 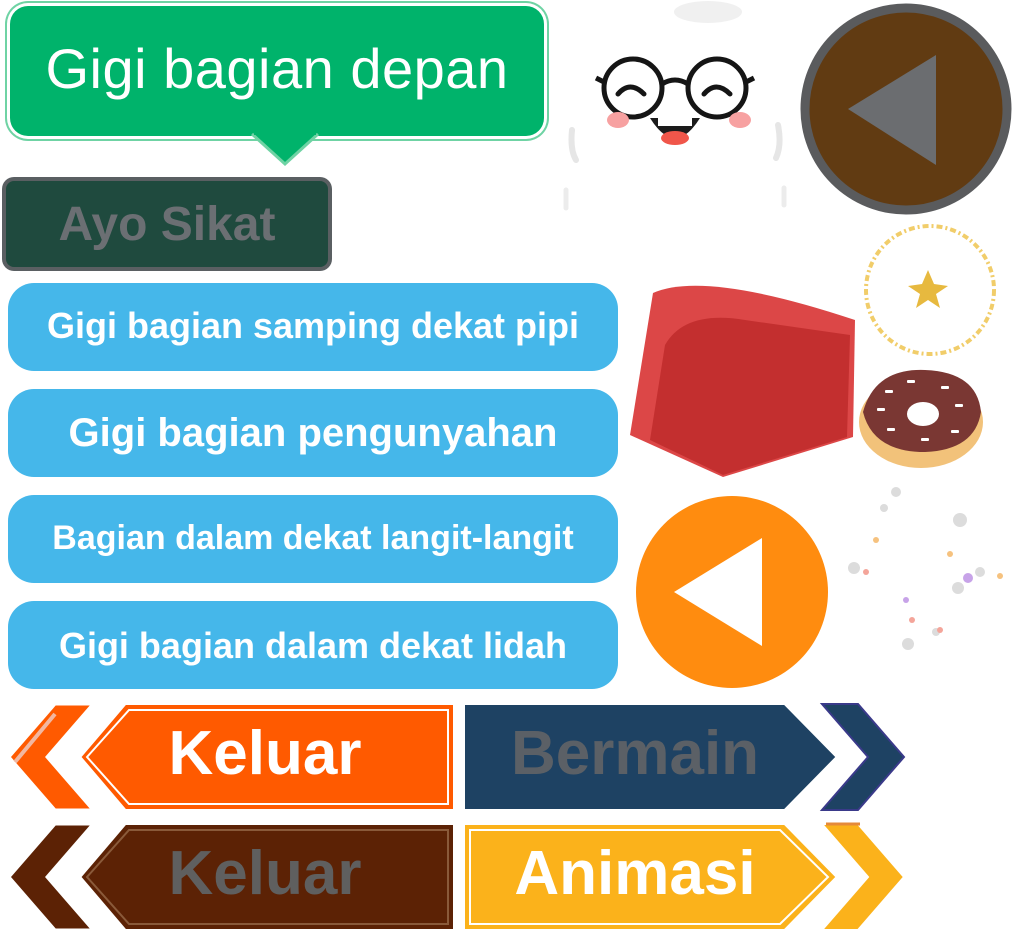 What do you see at coordinates (930, 290) in the screenshot?
I see `sparkle-star-icon` at bounding box center [930, 290].